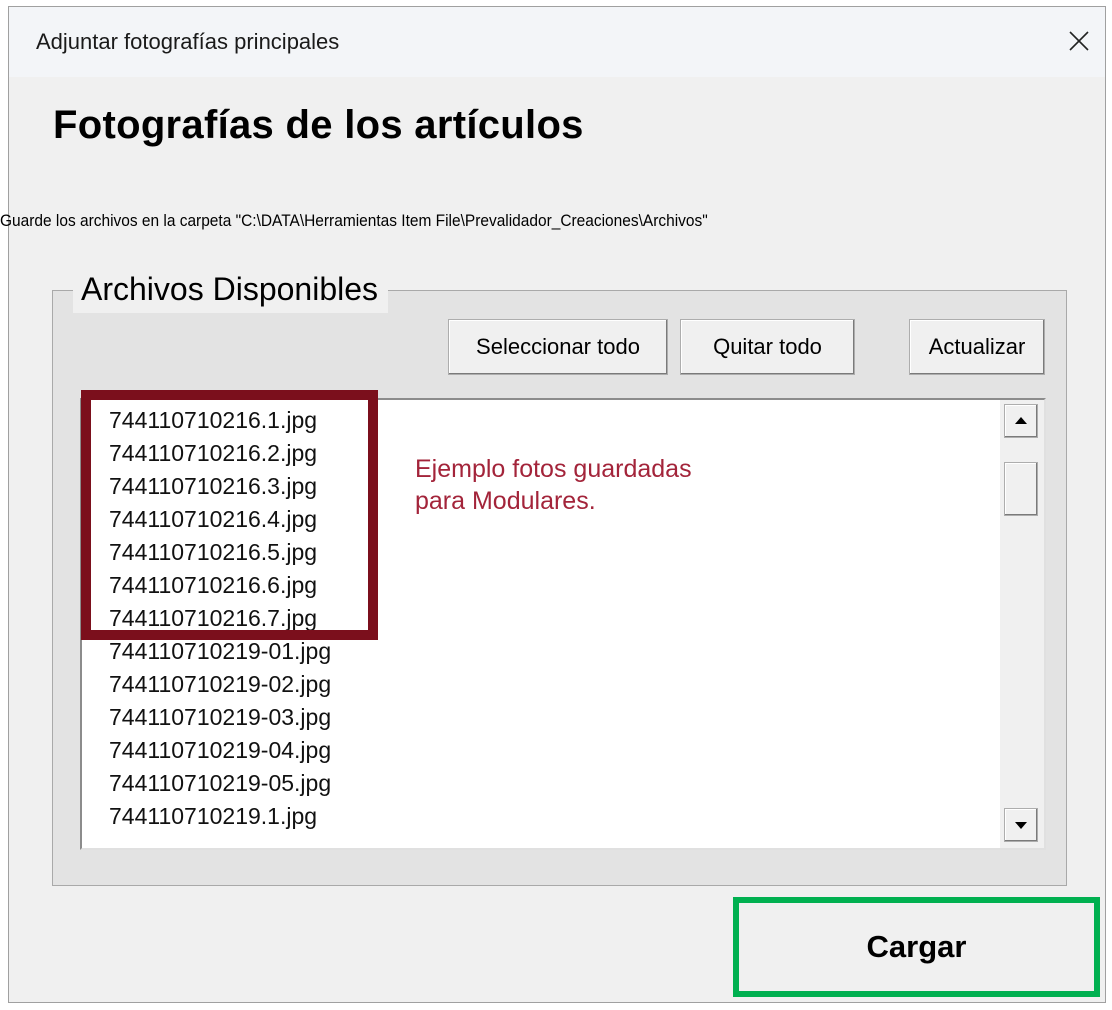  I want to click on refresh-button: Actualizar, so click(977, 347).